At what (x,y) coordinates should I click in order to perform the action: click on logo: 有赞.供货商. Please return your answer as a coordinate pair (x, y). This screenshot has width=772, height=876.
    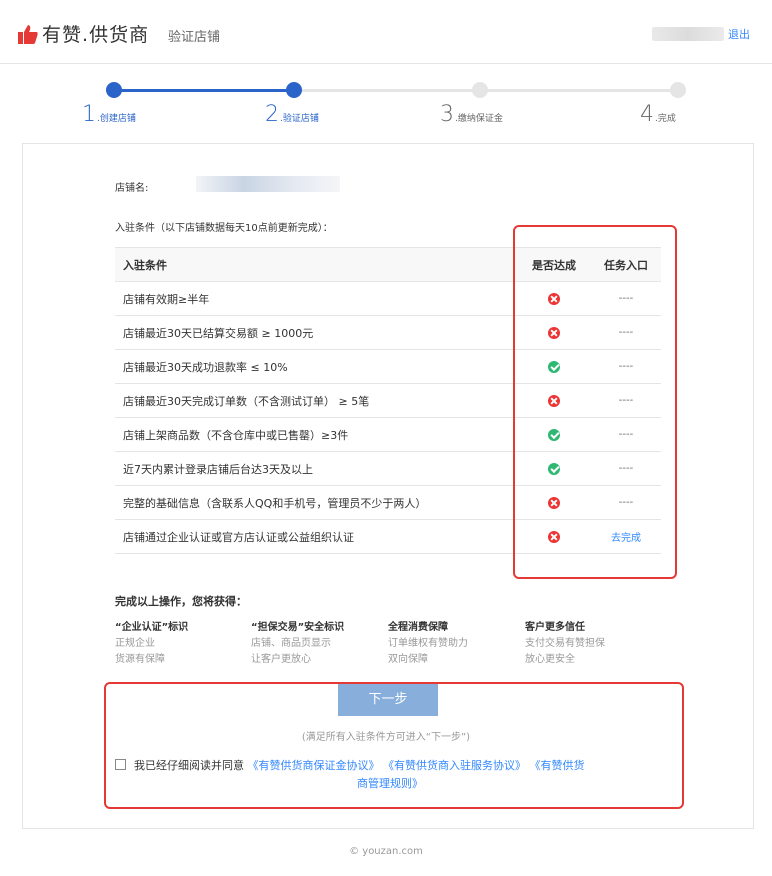
    Looking at the image, I should click on (83, 33).